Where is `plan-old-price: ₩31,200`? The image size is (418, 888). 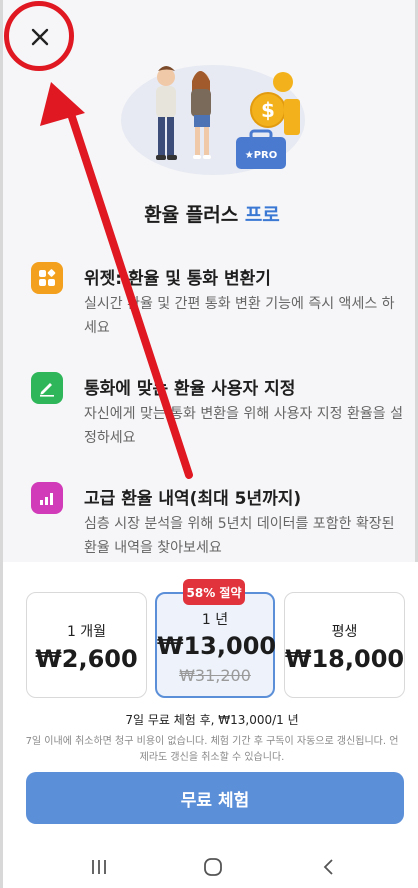
plan-old-price: ₩31,200 is located at coordinates (215, 675).